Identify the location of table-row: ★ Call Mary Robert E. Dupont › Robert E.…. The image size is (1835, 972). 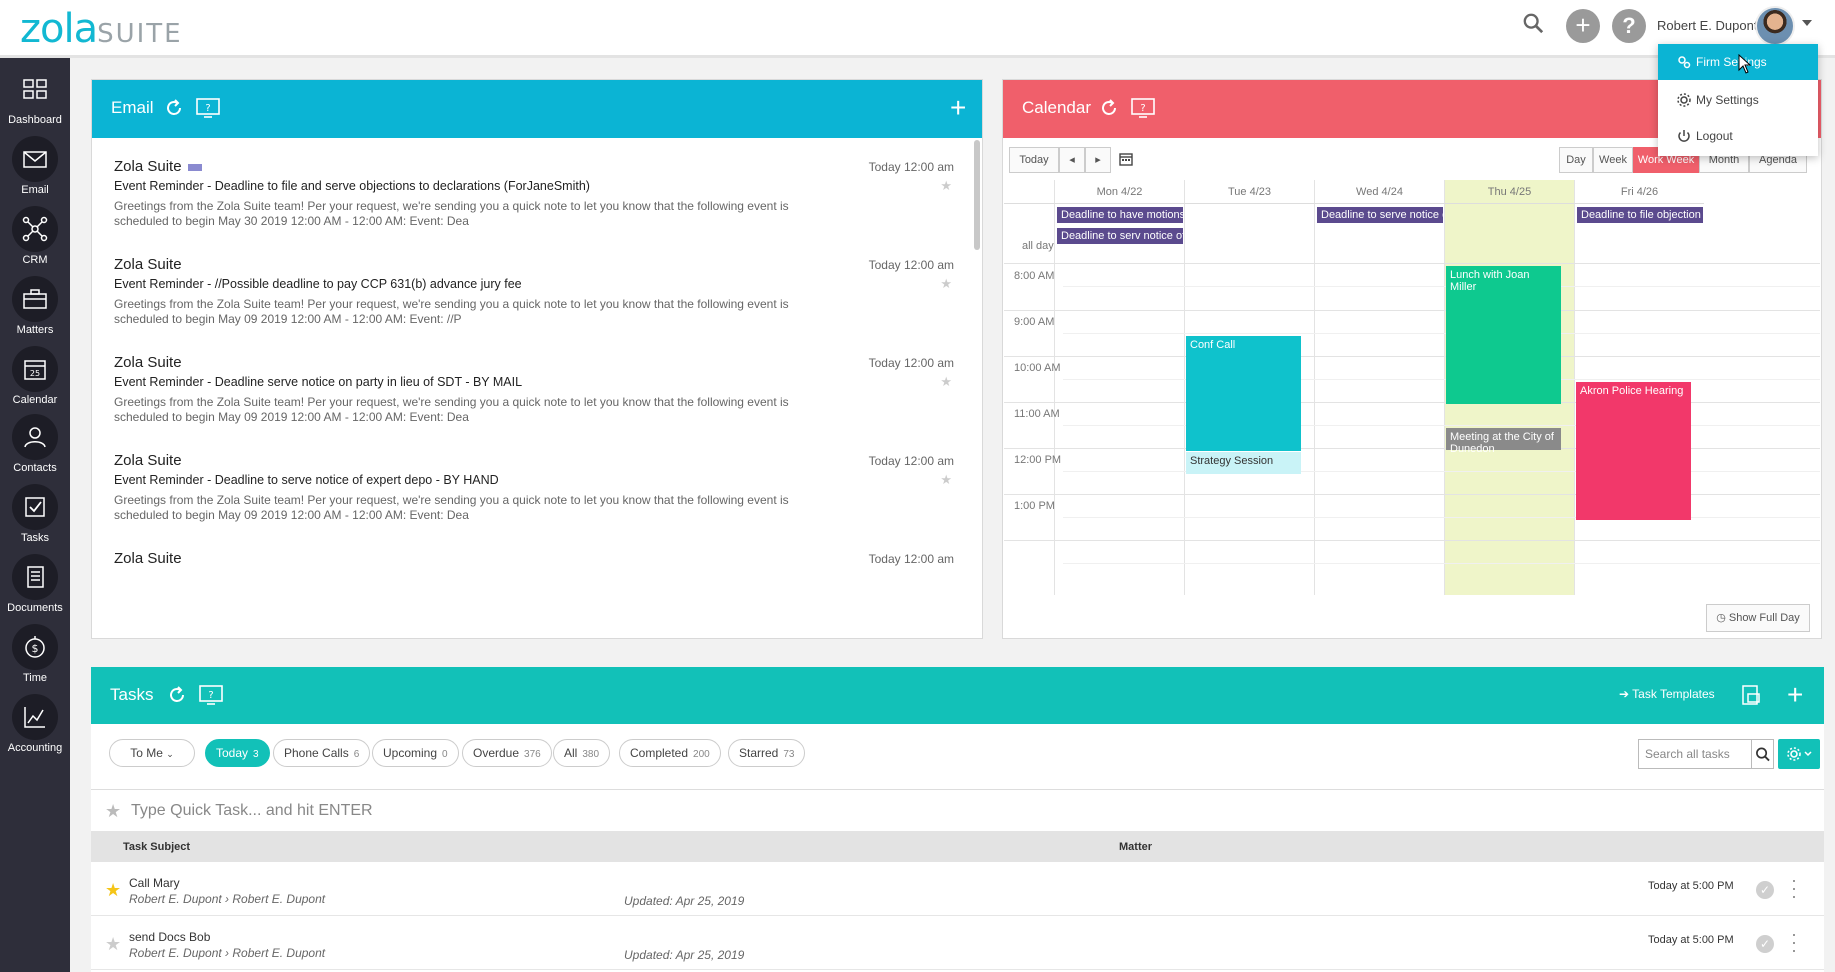
(957, 889).